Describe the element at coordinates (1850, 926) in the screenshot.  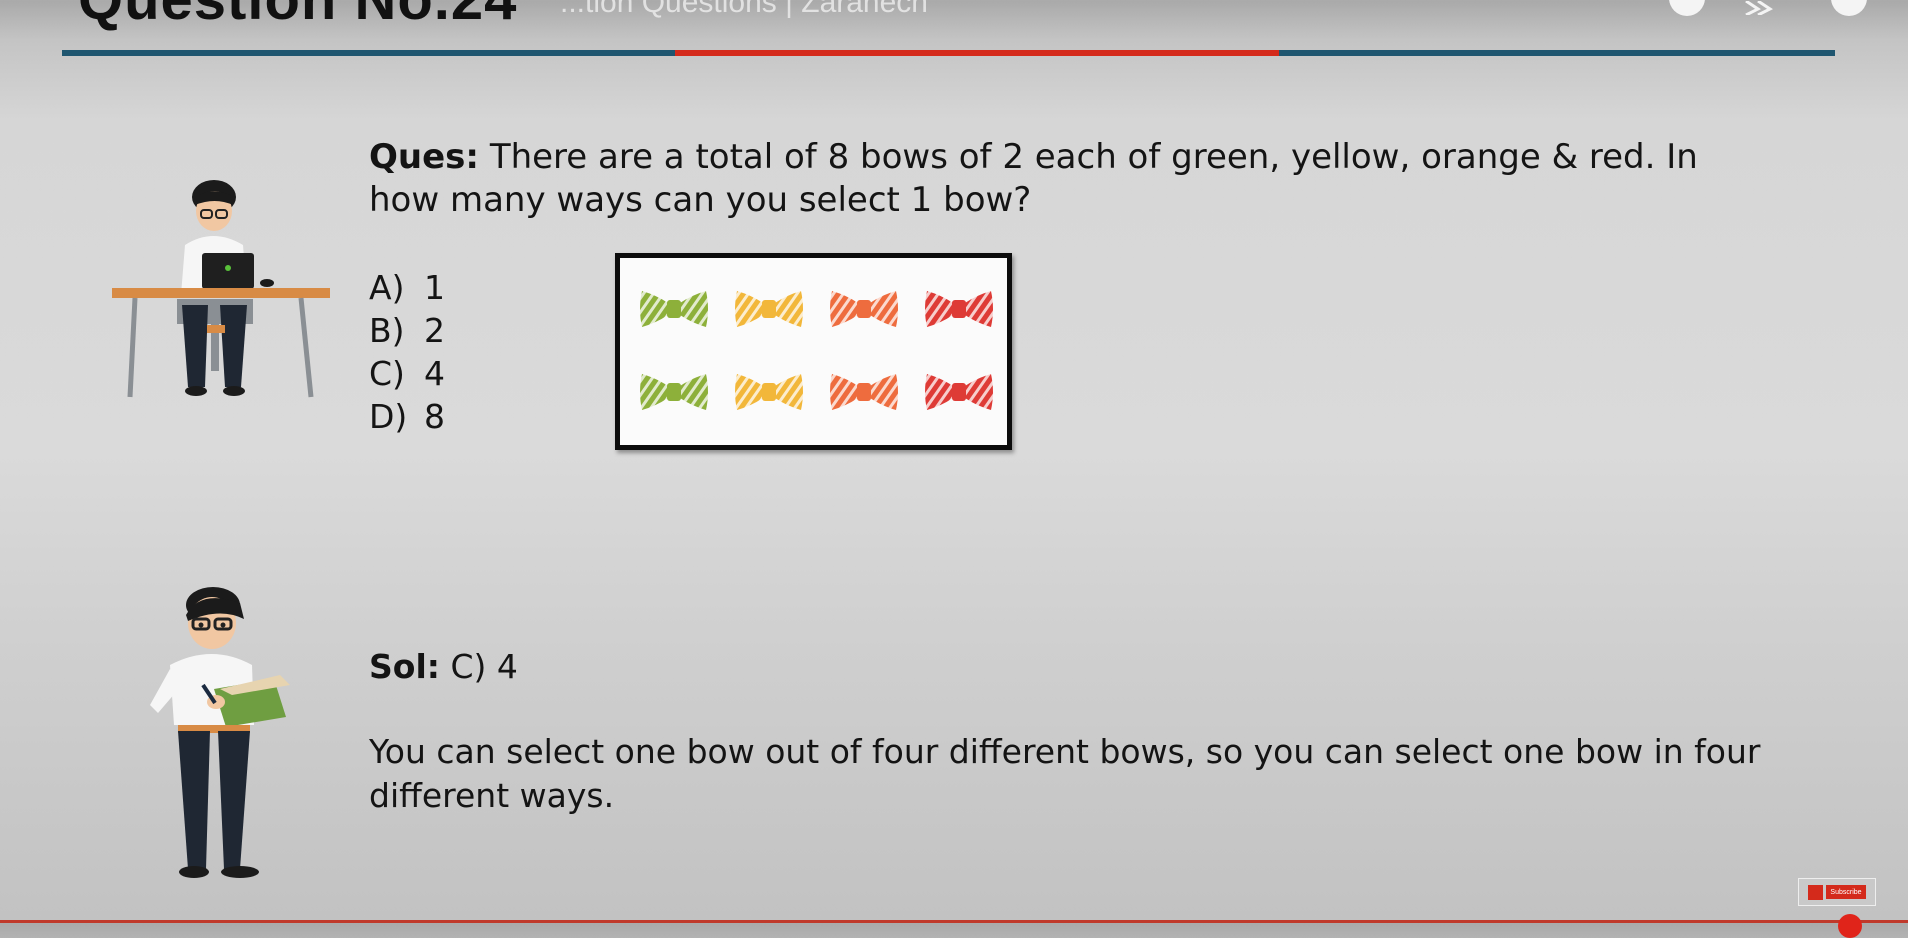
I see `video-progress-handle` at that location.